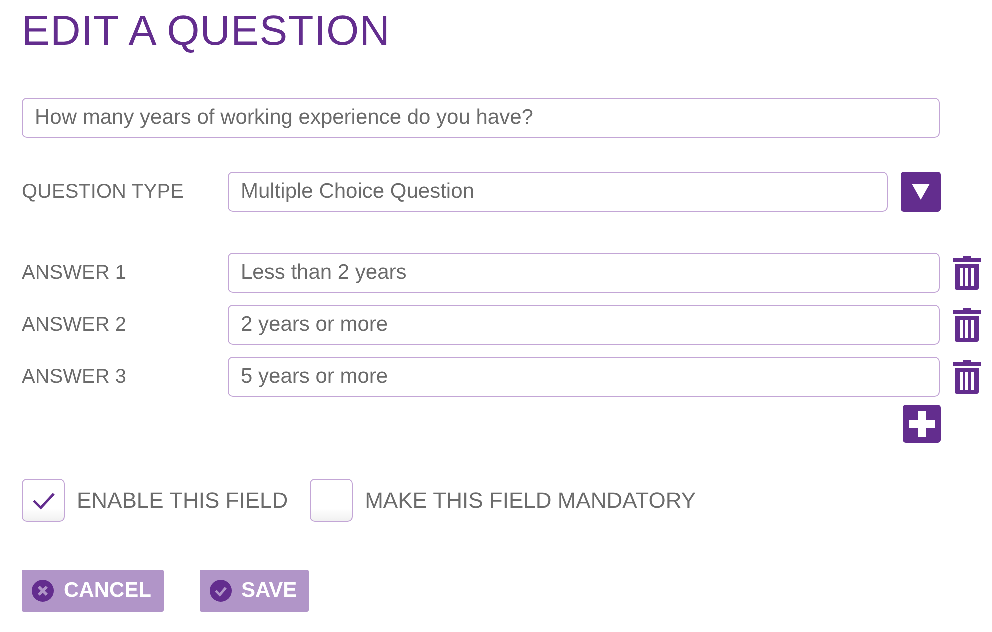  What do you see at coordinates (75, 377) in the screenshot?
I see `answer-label: ANSWER 3` at bounding box center [75, 377].